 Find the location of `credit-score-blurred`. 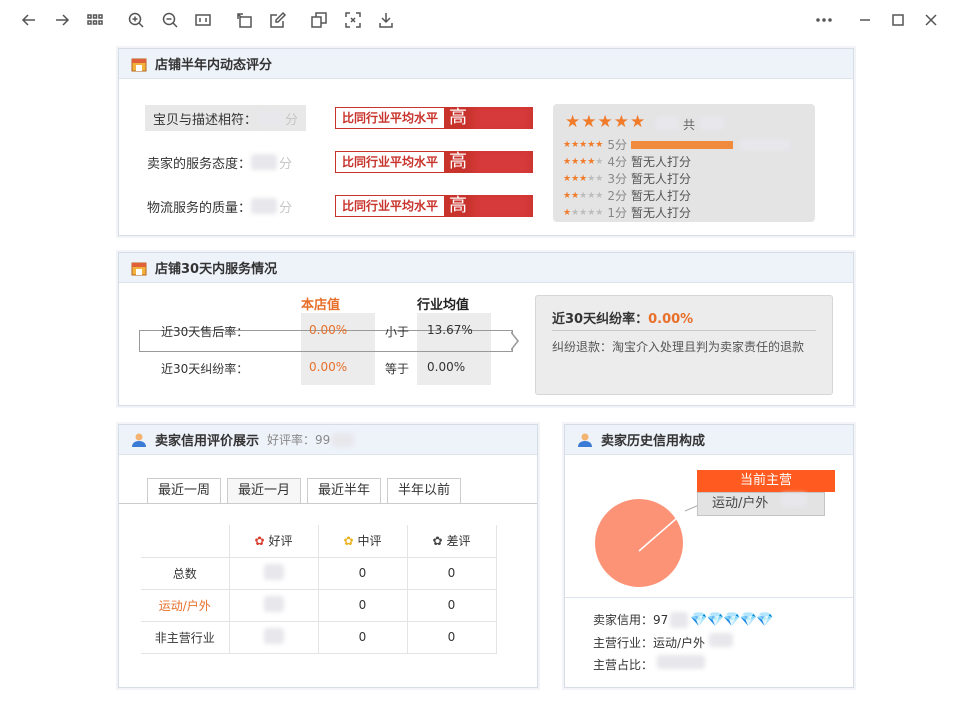

credit-score-blurred is located at coordinates (679, 619).